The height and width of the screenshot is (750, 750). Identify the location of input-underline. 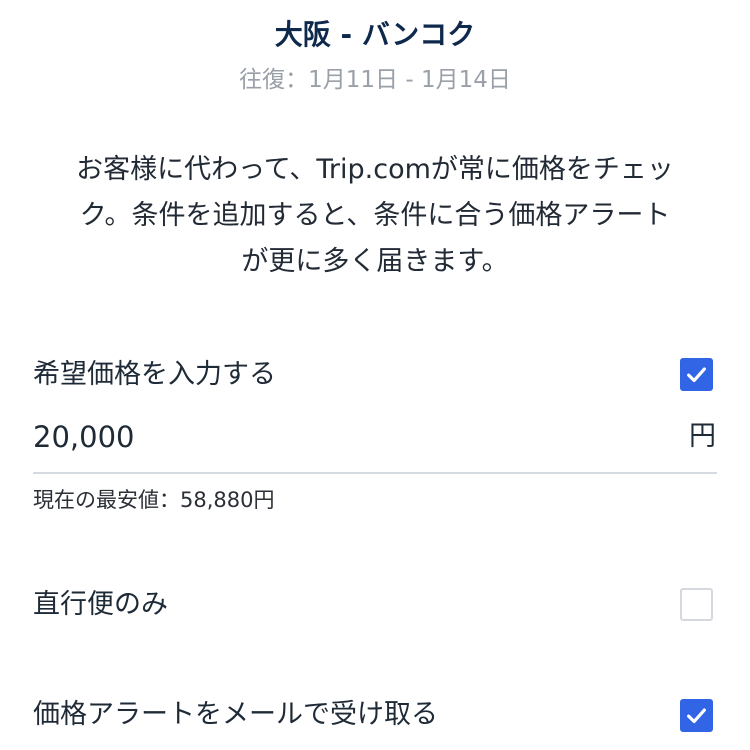
(375, 473).